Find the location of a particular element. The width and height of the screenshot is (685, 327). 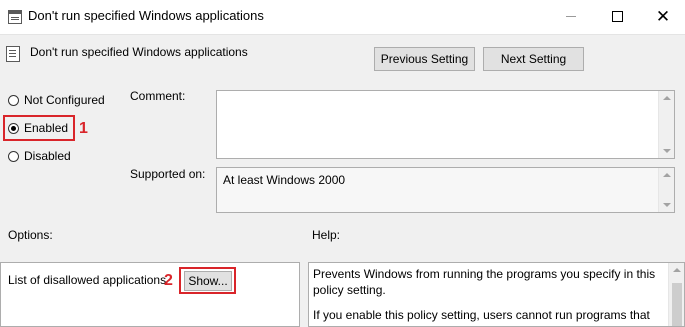

close-button: ✕ is located at coordinates (662, 16).